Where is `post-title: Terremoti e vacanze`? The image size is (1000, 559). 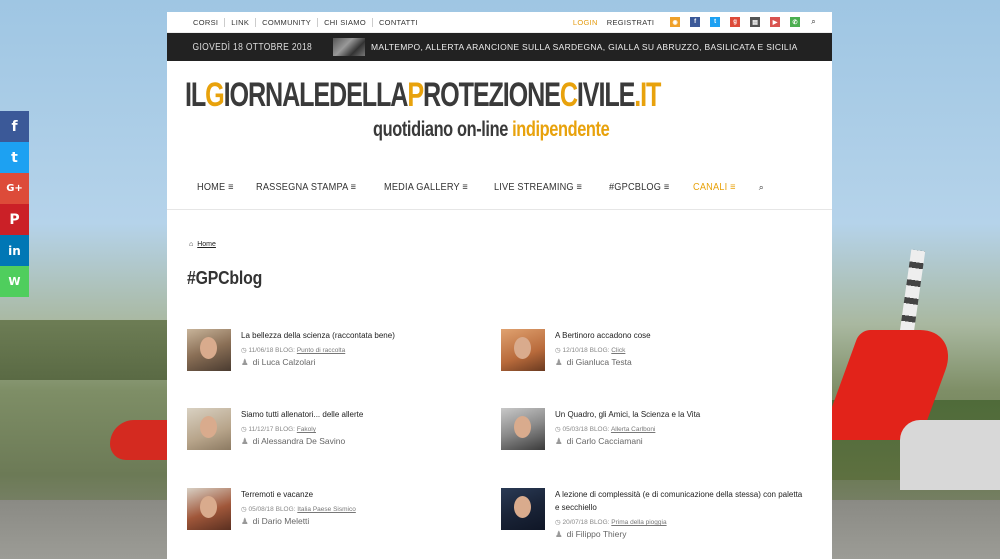 post-title: Terremoti e vacanze is located at coordinates (366, 494).